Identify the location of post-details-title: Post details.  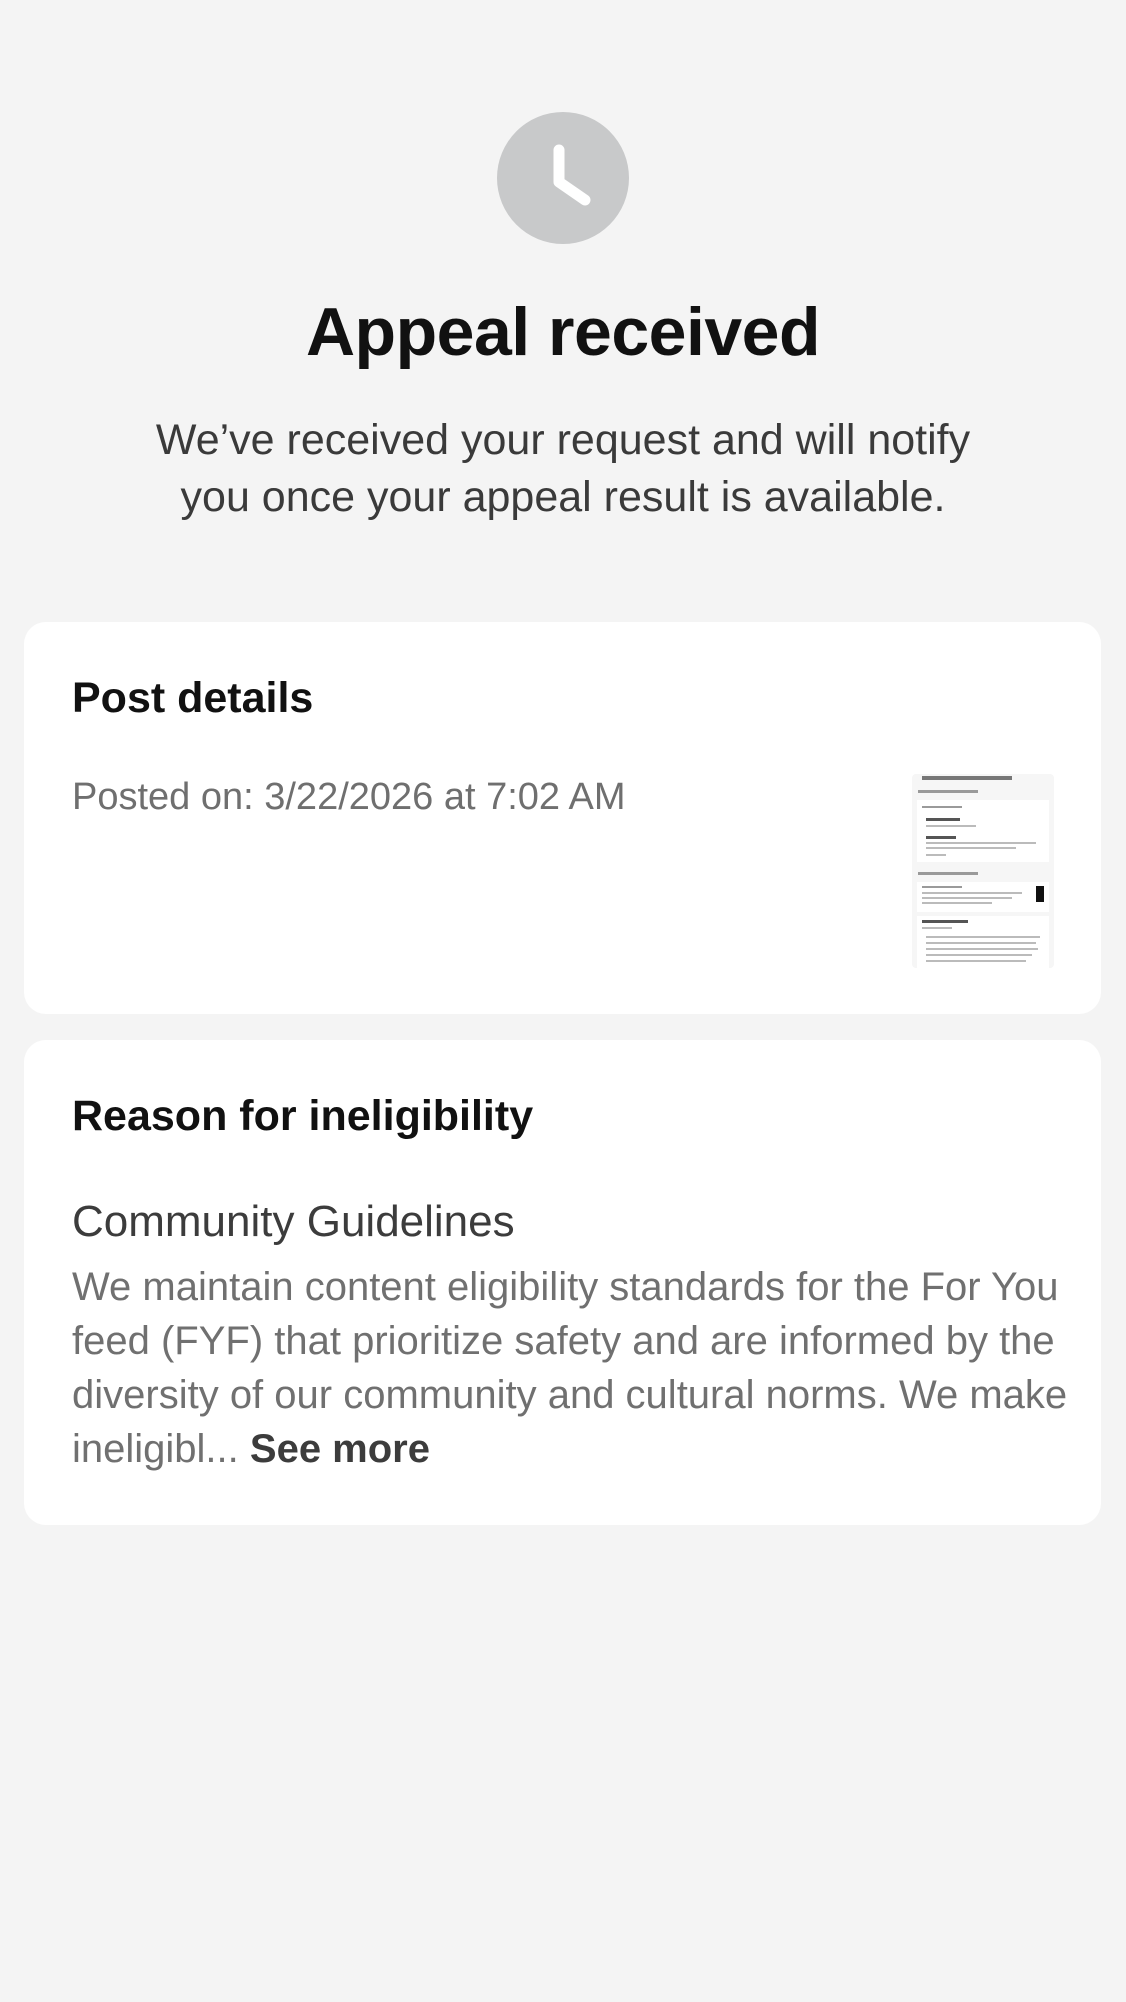
(193, 698).